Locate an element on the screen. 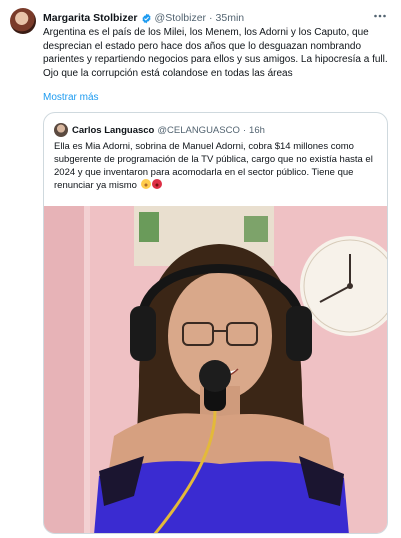 Image resolution: width=401 pixels, height=538 pixels. tweet-header: Margarita Stolbizer @Stolbizer · 35min is located at coordinates (143, 18).